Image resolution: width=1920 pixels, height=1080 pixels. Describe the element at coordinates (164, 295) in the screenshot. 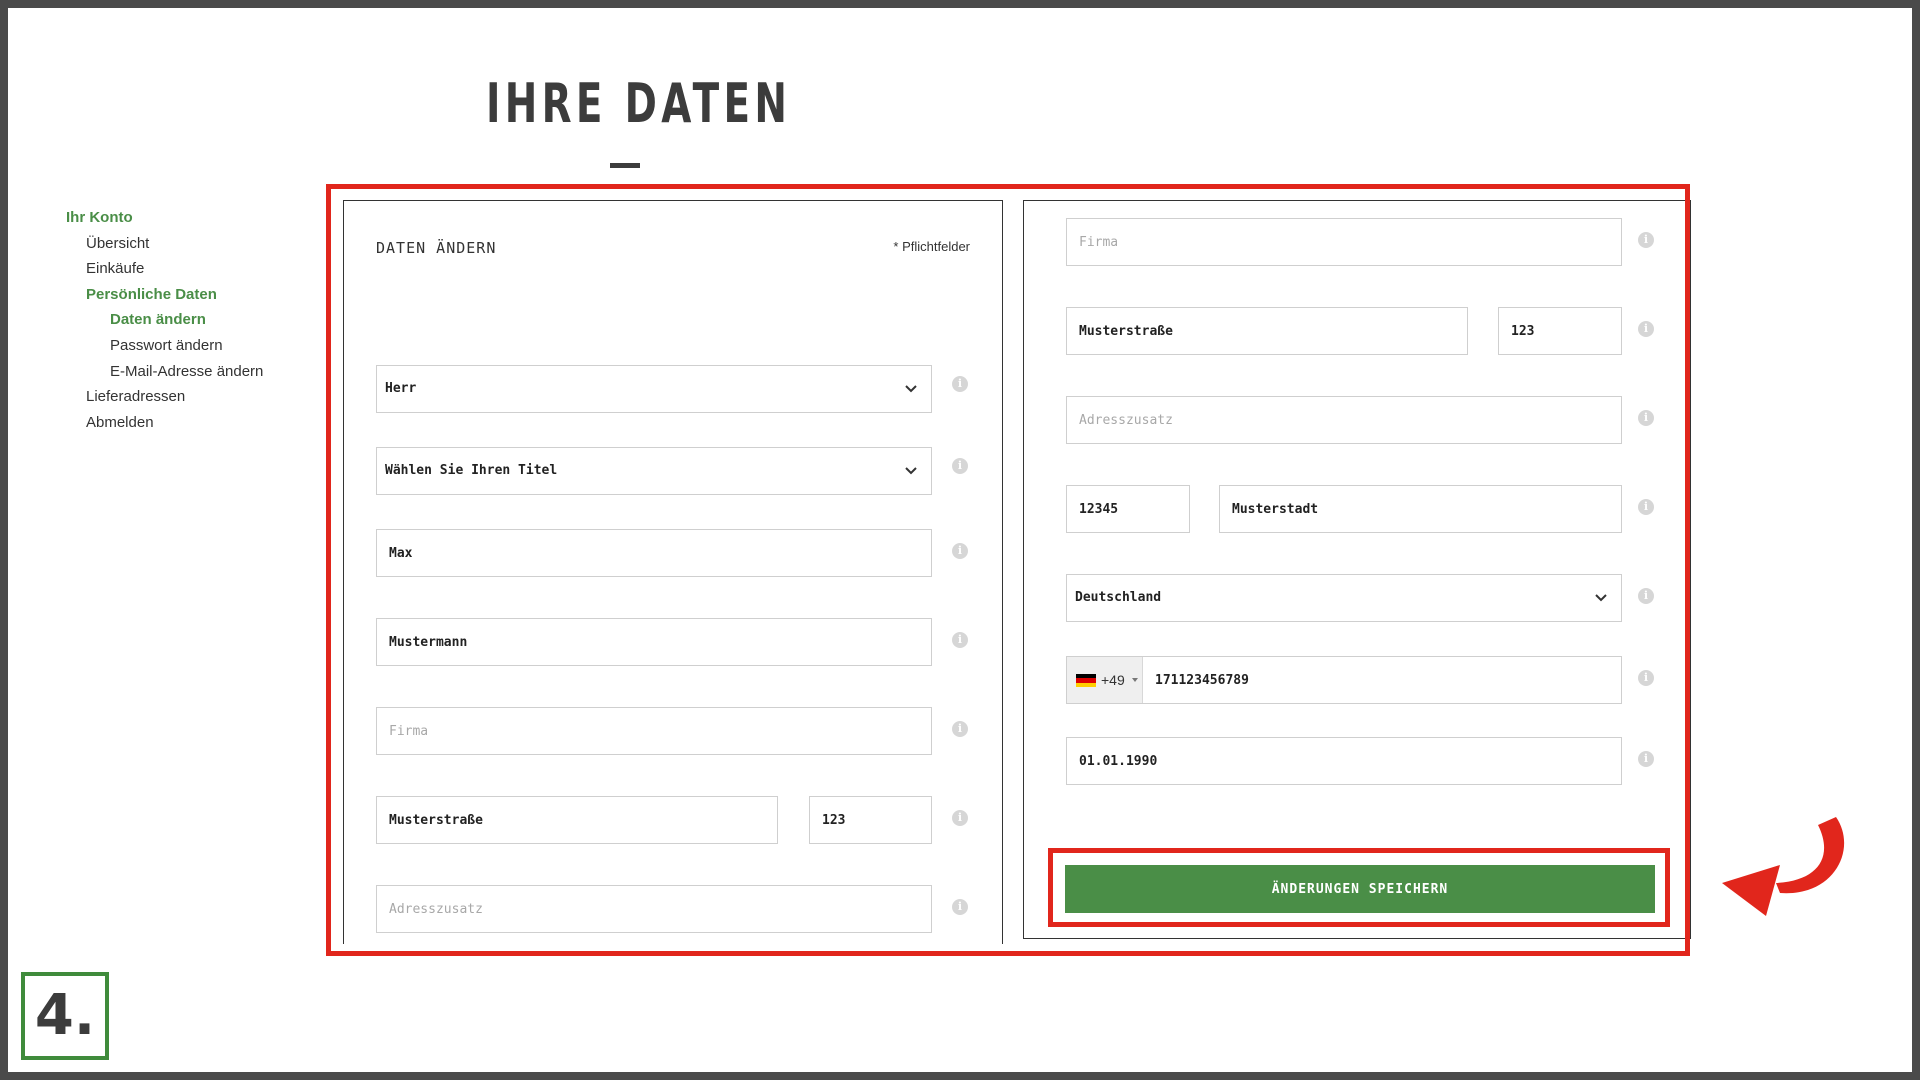

I see `sidebar-item-persoenliche-daten: Persönliche Daten` at that location.